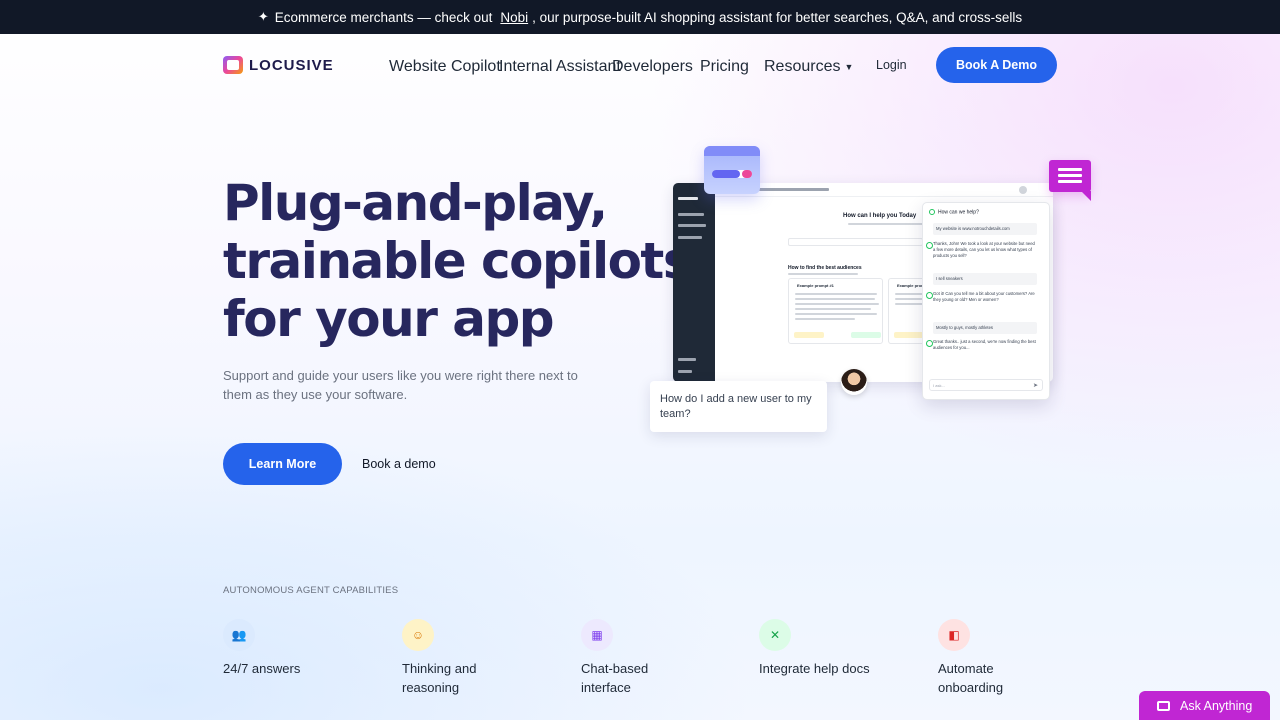  What do you see at coordinates (1163, 705) in the screenshot?
I see `chat-icon` at bounding box center [1163, 705].